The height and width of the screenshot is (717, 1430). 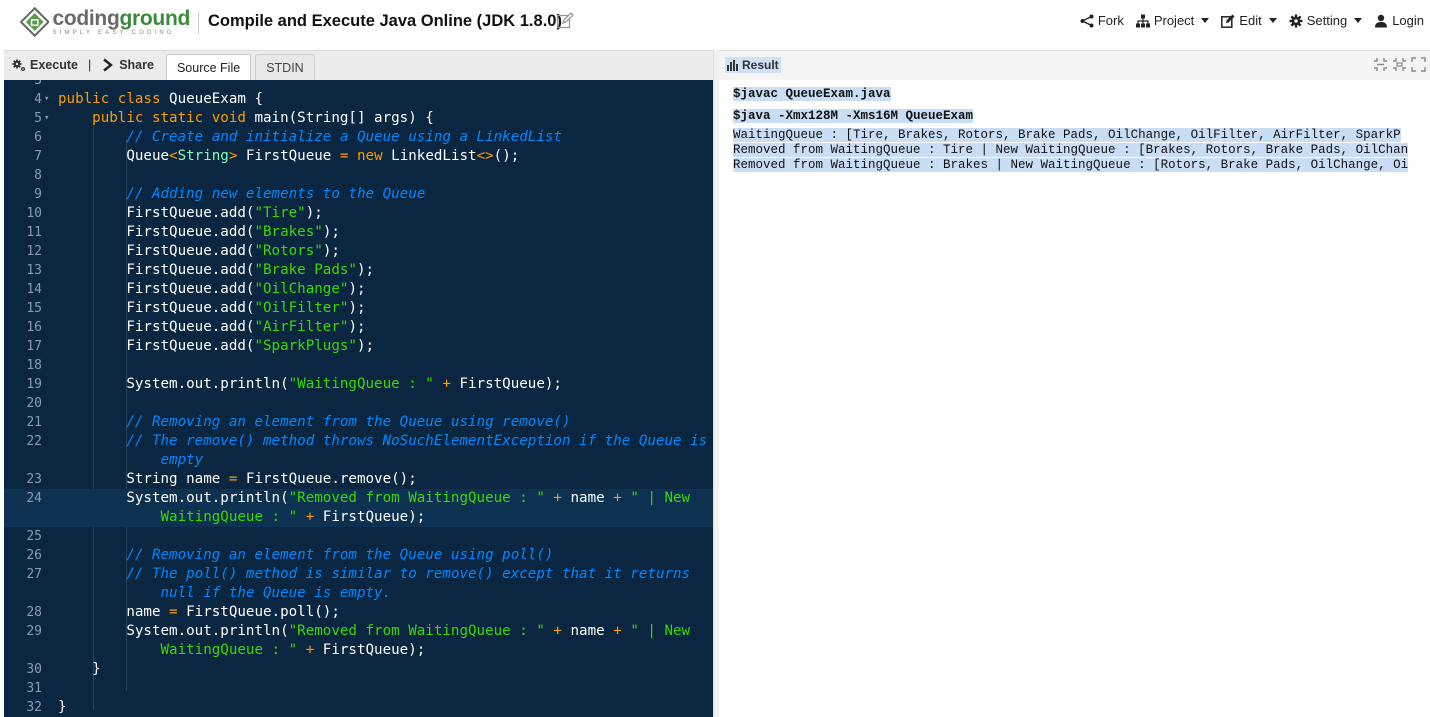 I want to click on code-text: FirstQueue.add("OilChange");, so click(x=212, y=289).